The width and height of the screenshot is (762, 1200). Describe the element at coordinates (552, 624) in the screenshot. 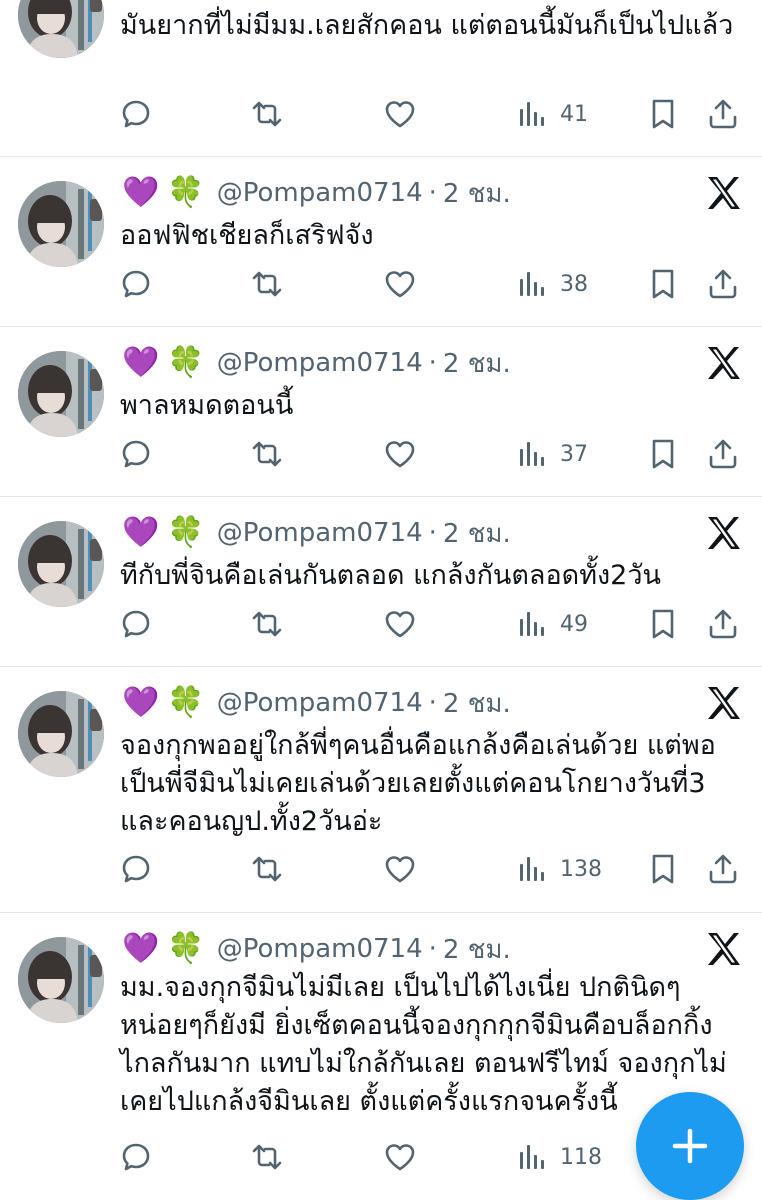

I see `views-button: 49` at that location.